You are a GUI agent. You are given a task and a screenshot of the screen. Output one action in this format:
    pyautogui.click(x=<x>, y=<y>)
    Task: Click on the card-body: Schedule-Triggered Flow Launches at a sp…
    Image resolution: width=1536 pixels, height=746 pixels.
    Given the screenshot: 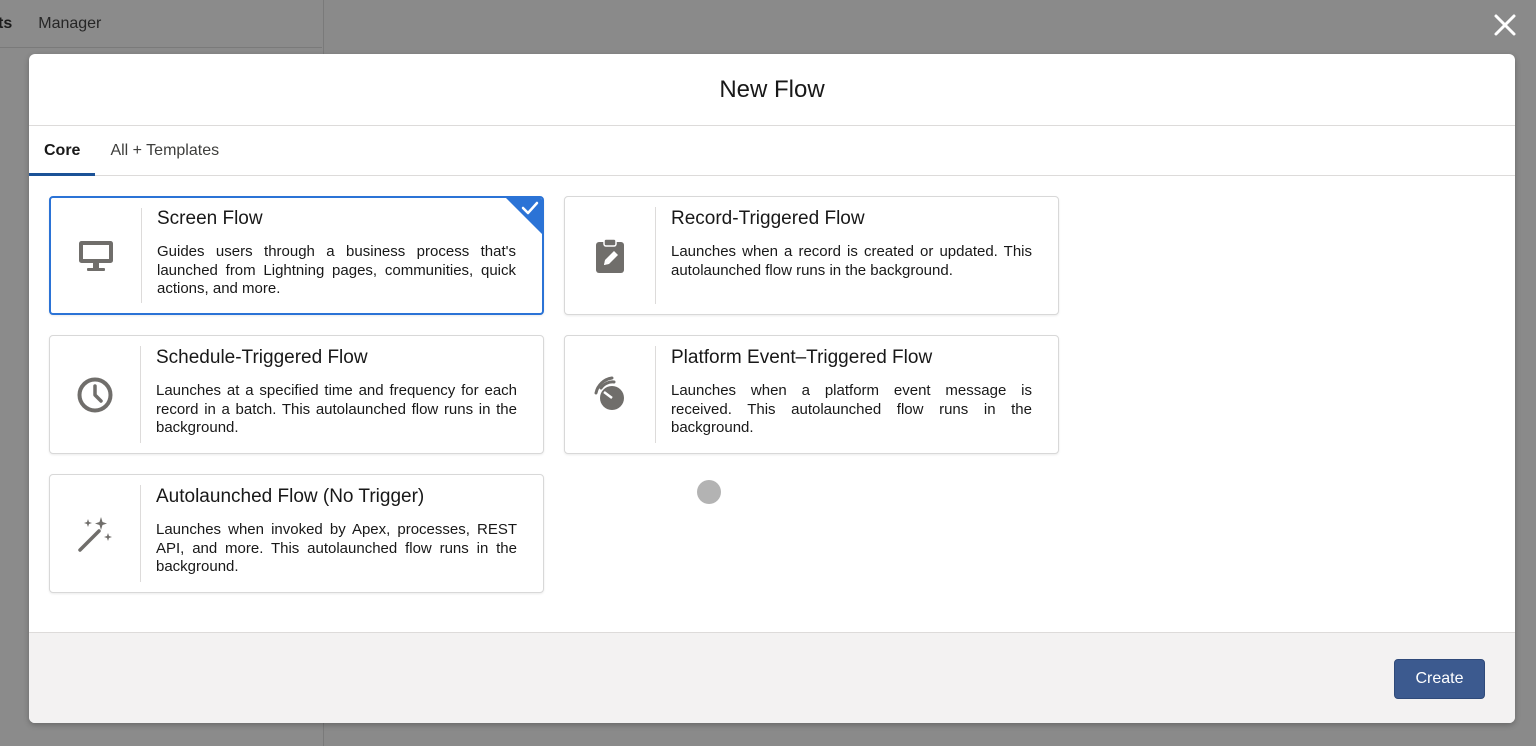 What is the action you would take?
    pyautogui.click(x=342, y=394)
    